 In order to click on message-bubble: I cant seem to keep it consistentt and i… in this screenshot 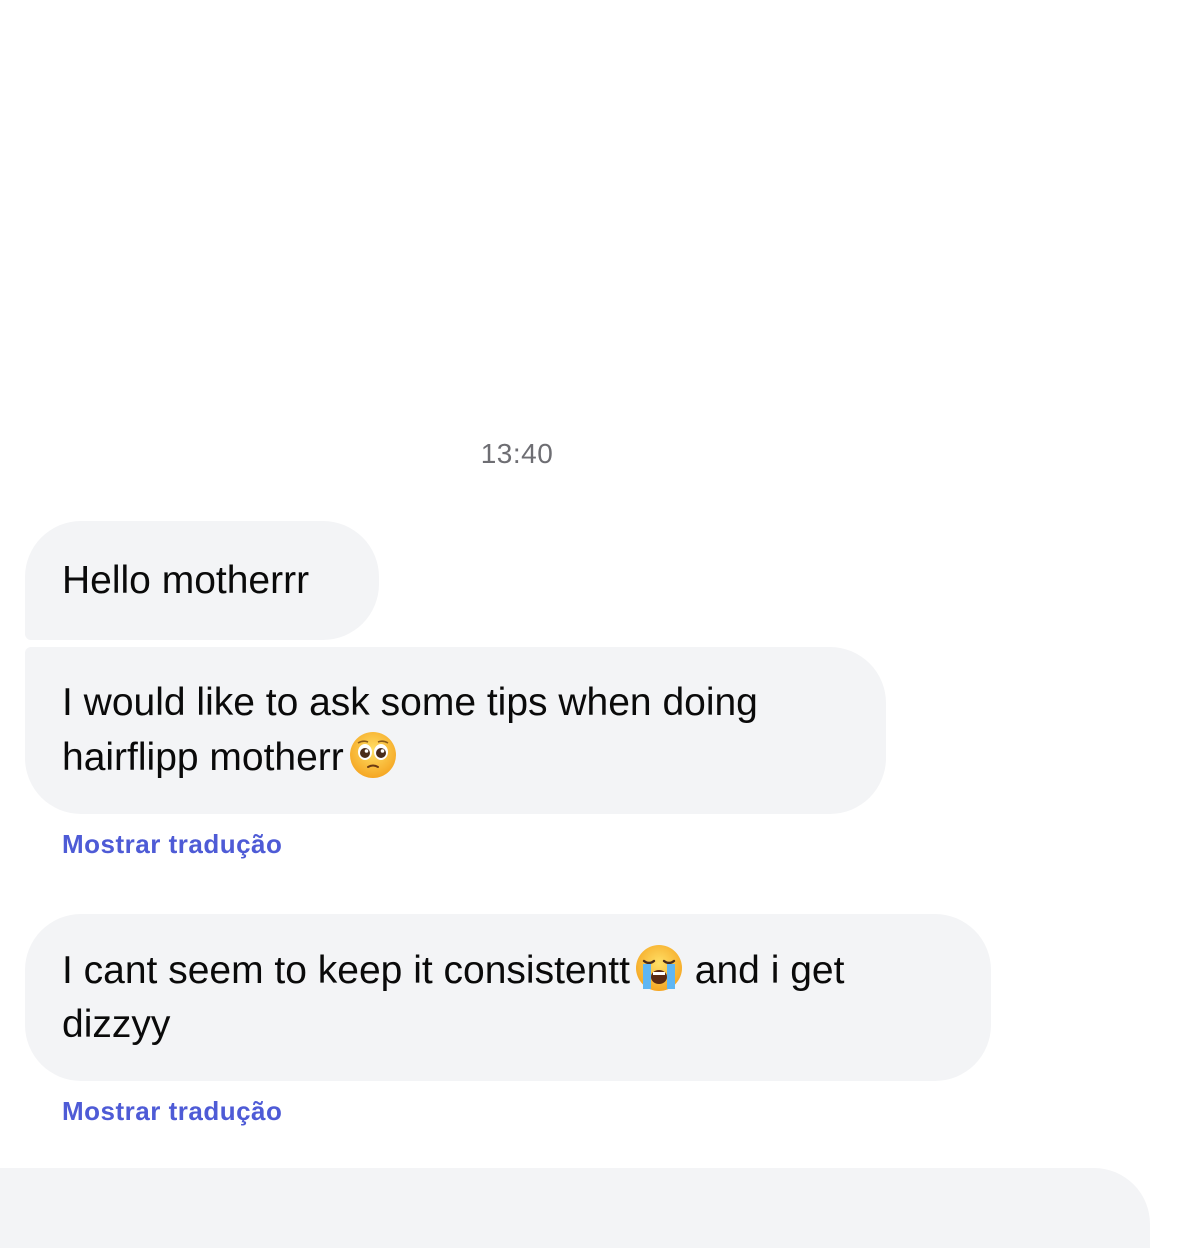, I will do `click(508, 997)`.